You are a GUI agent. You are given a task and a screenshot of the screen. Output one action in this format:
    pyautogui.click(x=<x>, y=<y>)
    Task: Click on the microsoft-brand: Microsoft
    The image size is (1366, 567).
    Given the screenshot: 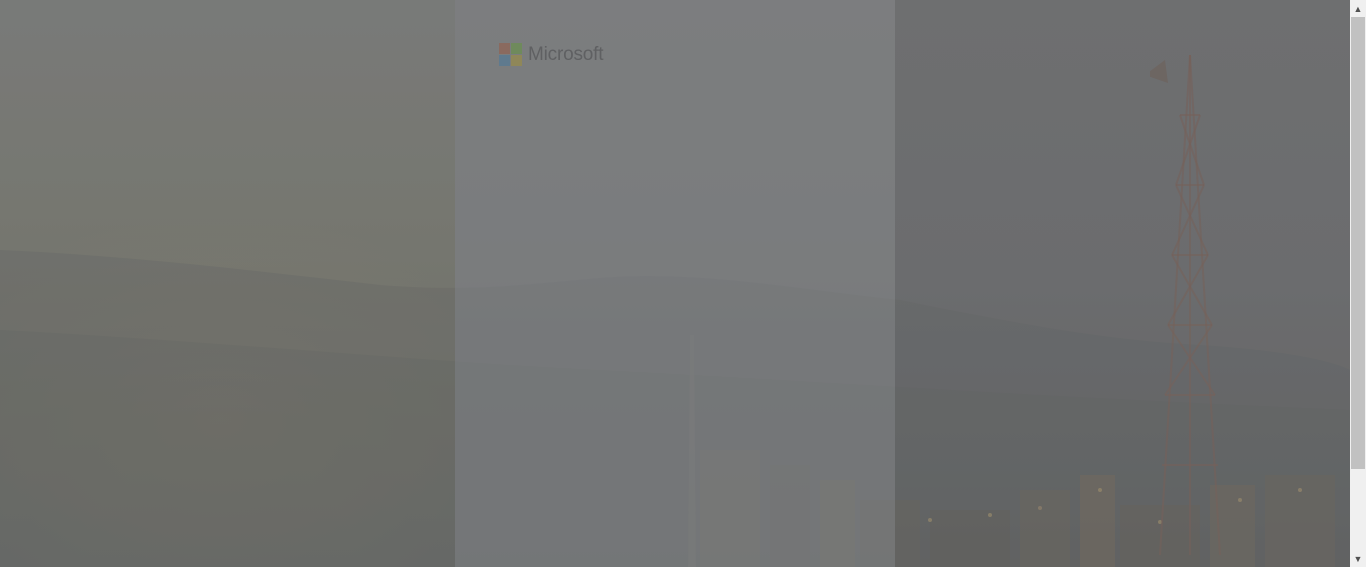 What is the action you would take?
    pyautogui.click(x=551, y=54)
    